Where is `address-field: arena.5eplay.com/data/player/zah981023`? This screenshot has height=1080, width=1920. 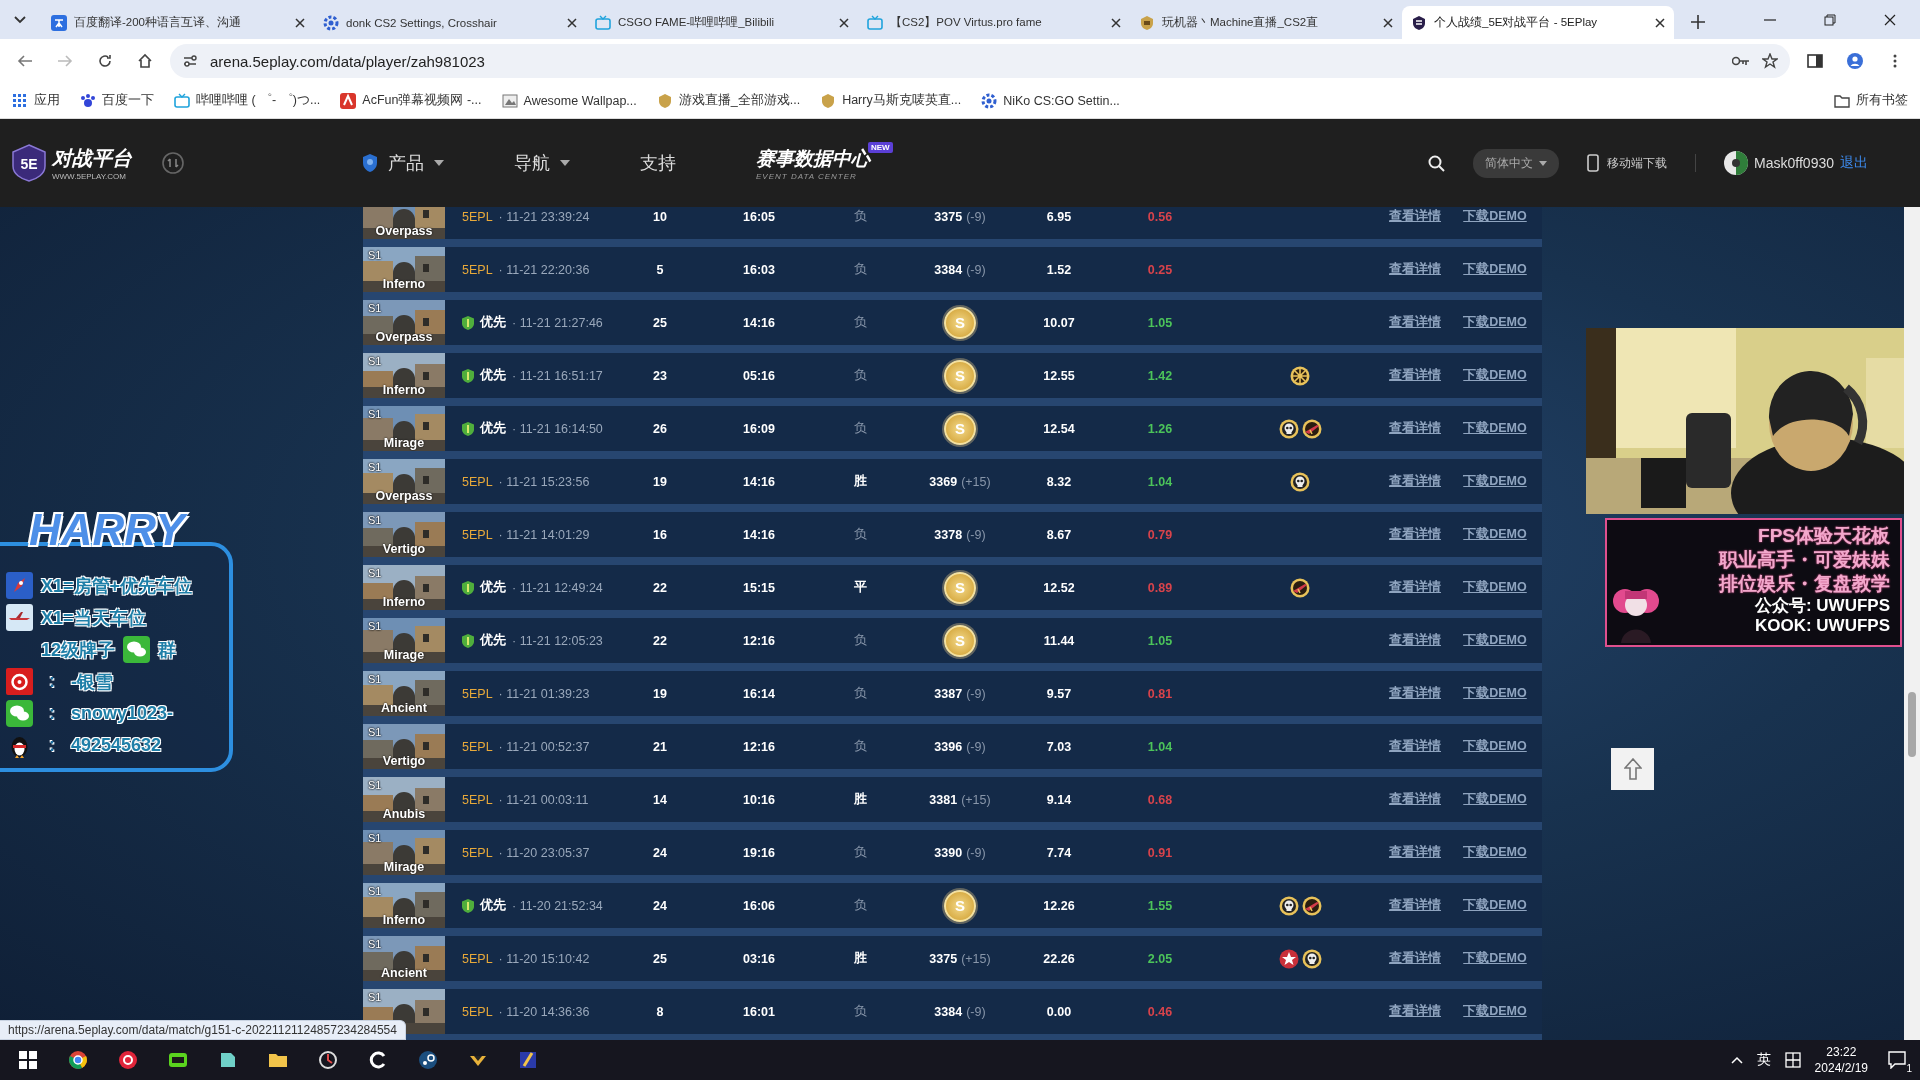
address-field: arena.5eplay.com/data/player/zah981023 is located at coordinates (980, 61).